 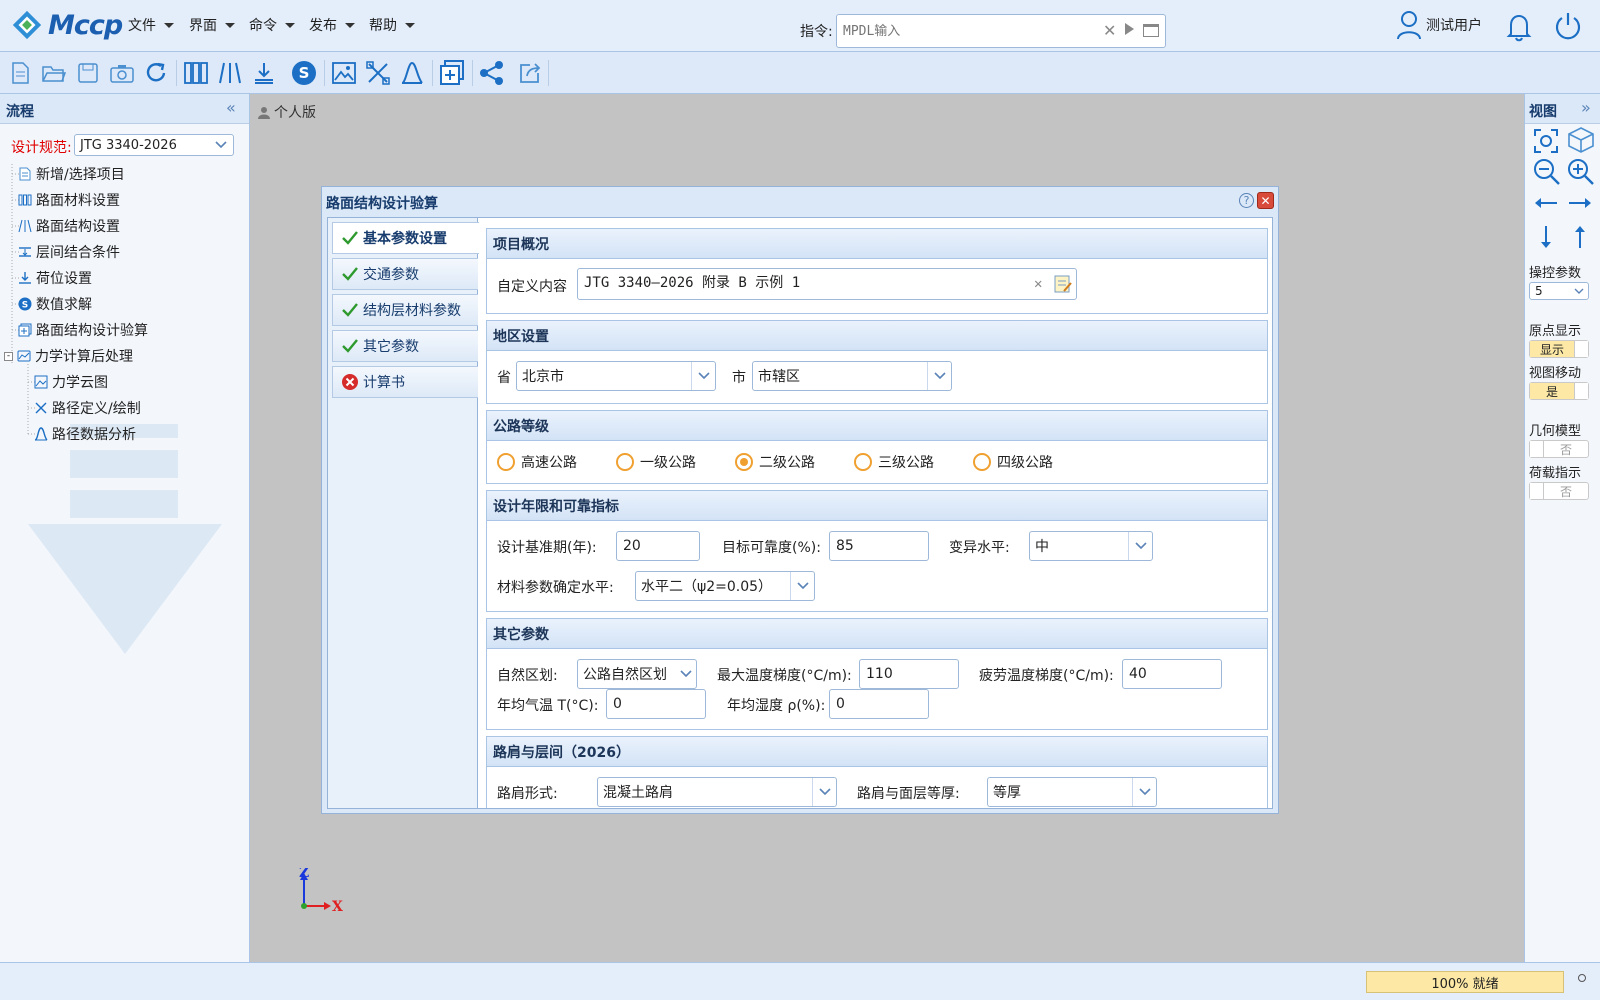 I want to click on tree-item-material: 路面材料设置, so click(x=69, y=200).